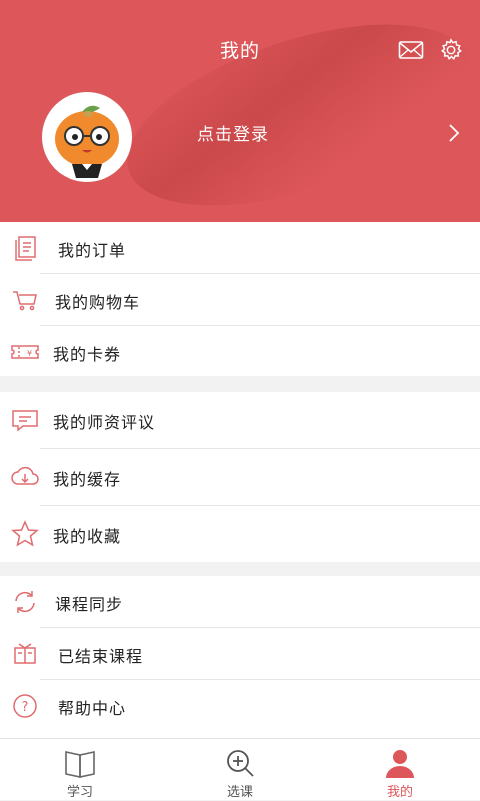 This screenshot has height=801, width=480. Describe the element at coordinates (411, 50) in the screenshot. I see `mail-icon` at that location.